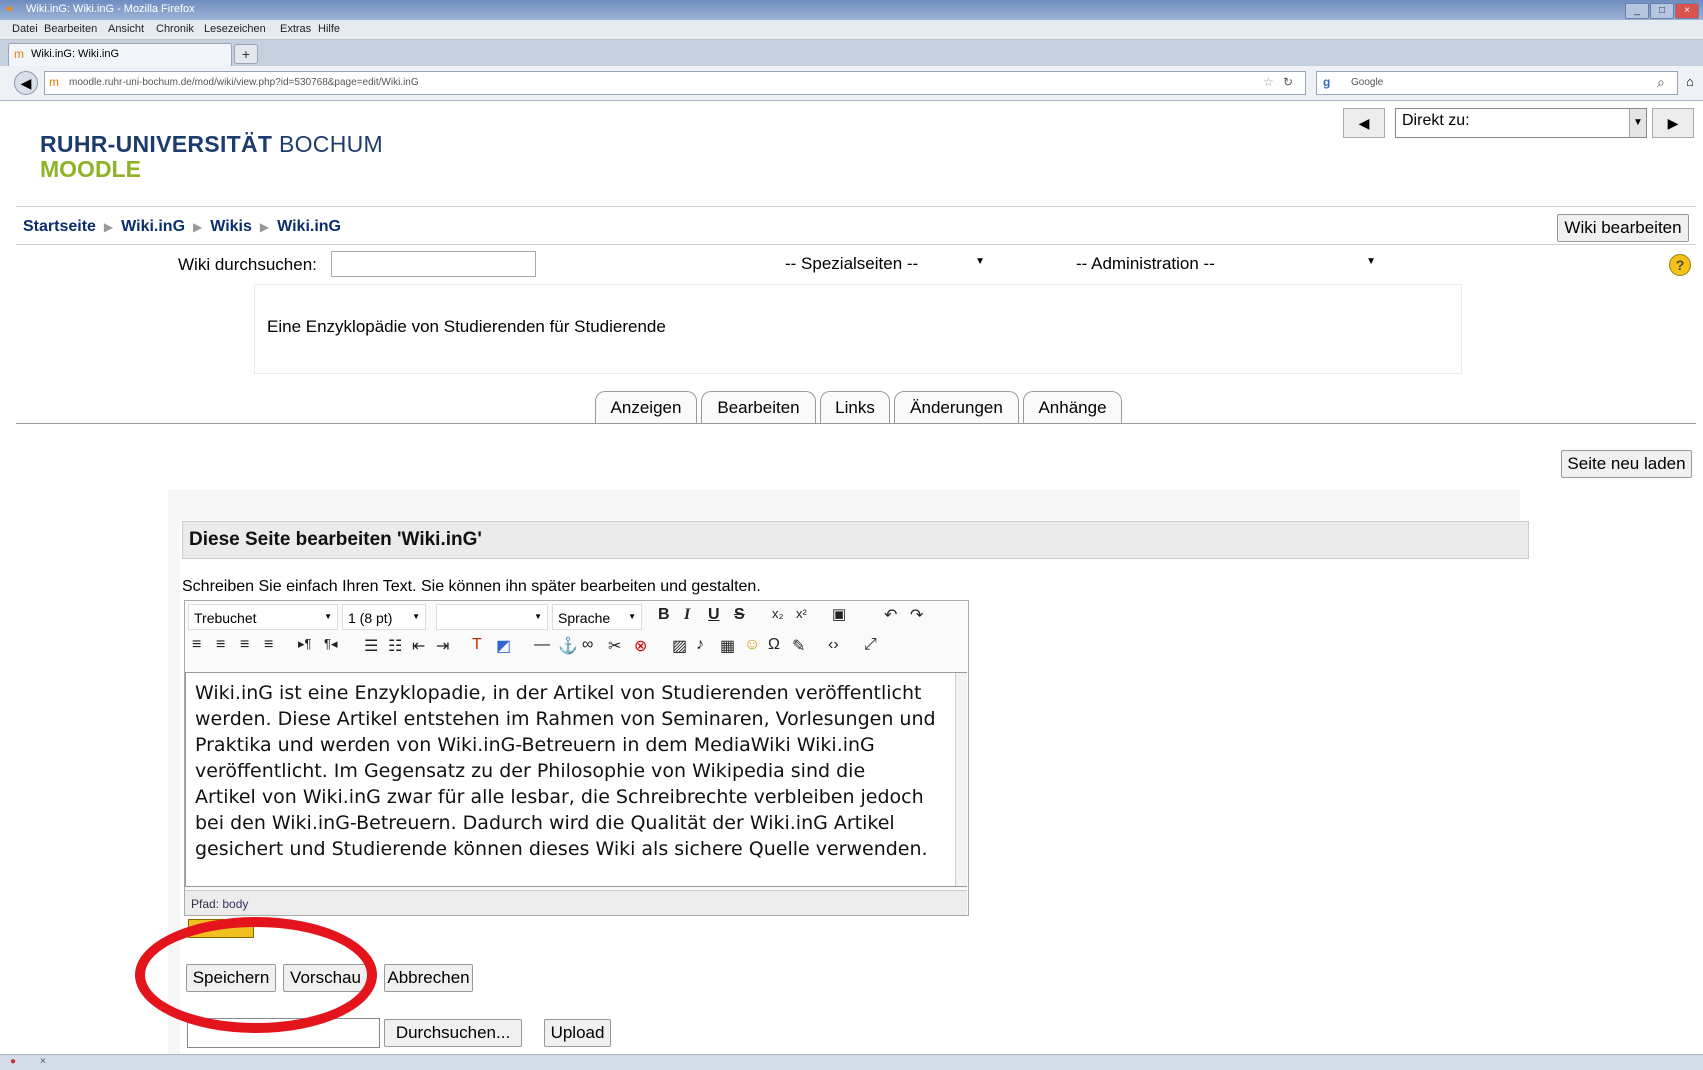 This screenshot has height=1070, width=1703. What do you see at coordinates (231, 226) in the screenshot?
I see `breadcrumb-wikis: Wikis` at bounding box center [231, 226].